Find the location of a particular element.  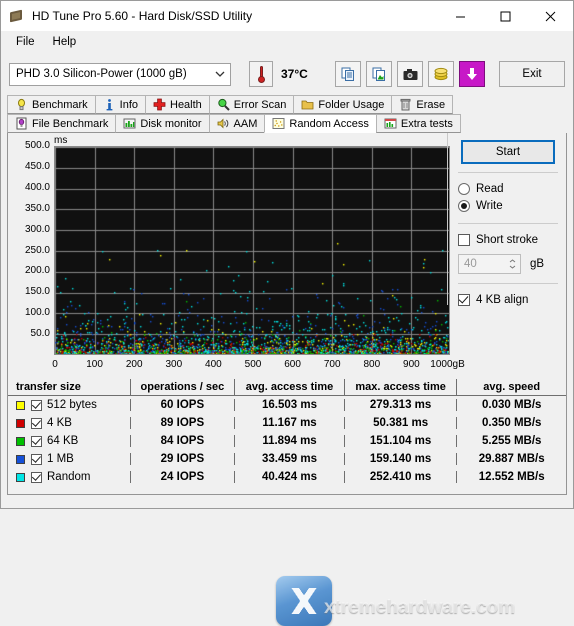

row-avg-speed: 29.887 MB/s is located at coordinates (511, 459).